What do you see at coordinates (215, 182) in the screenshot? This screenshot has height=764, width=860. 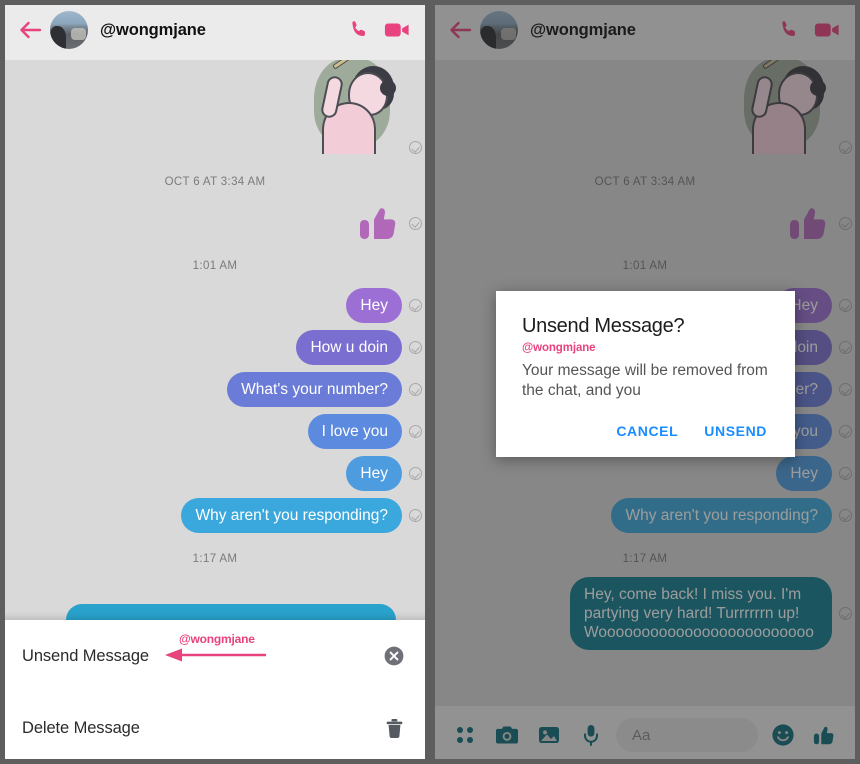 I see `timestamp: OCT 6 AT 3:34 AM` at bounding box center [215, 182].